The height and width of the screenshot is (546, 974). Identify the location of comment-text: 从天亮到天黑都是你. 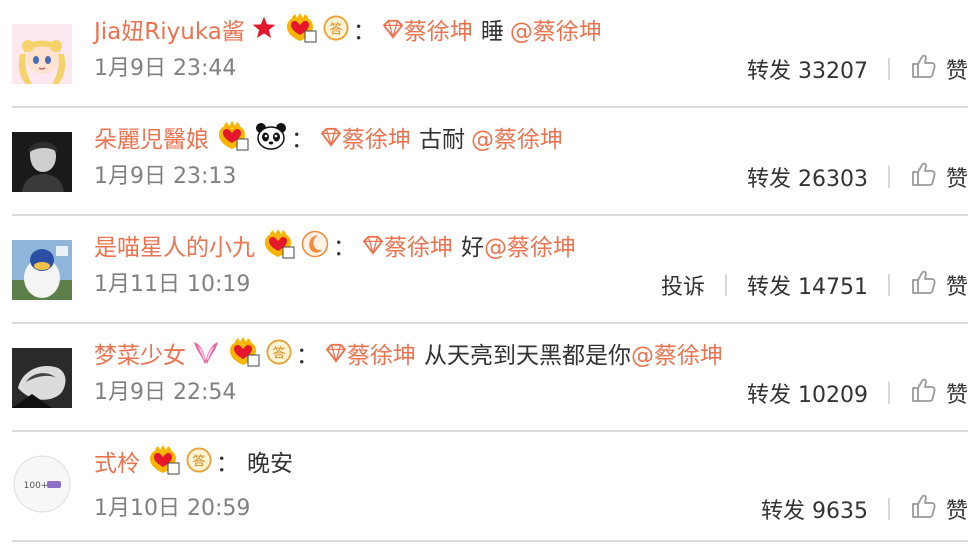
(527, 356).